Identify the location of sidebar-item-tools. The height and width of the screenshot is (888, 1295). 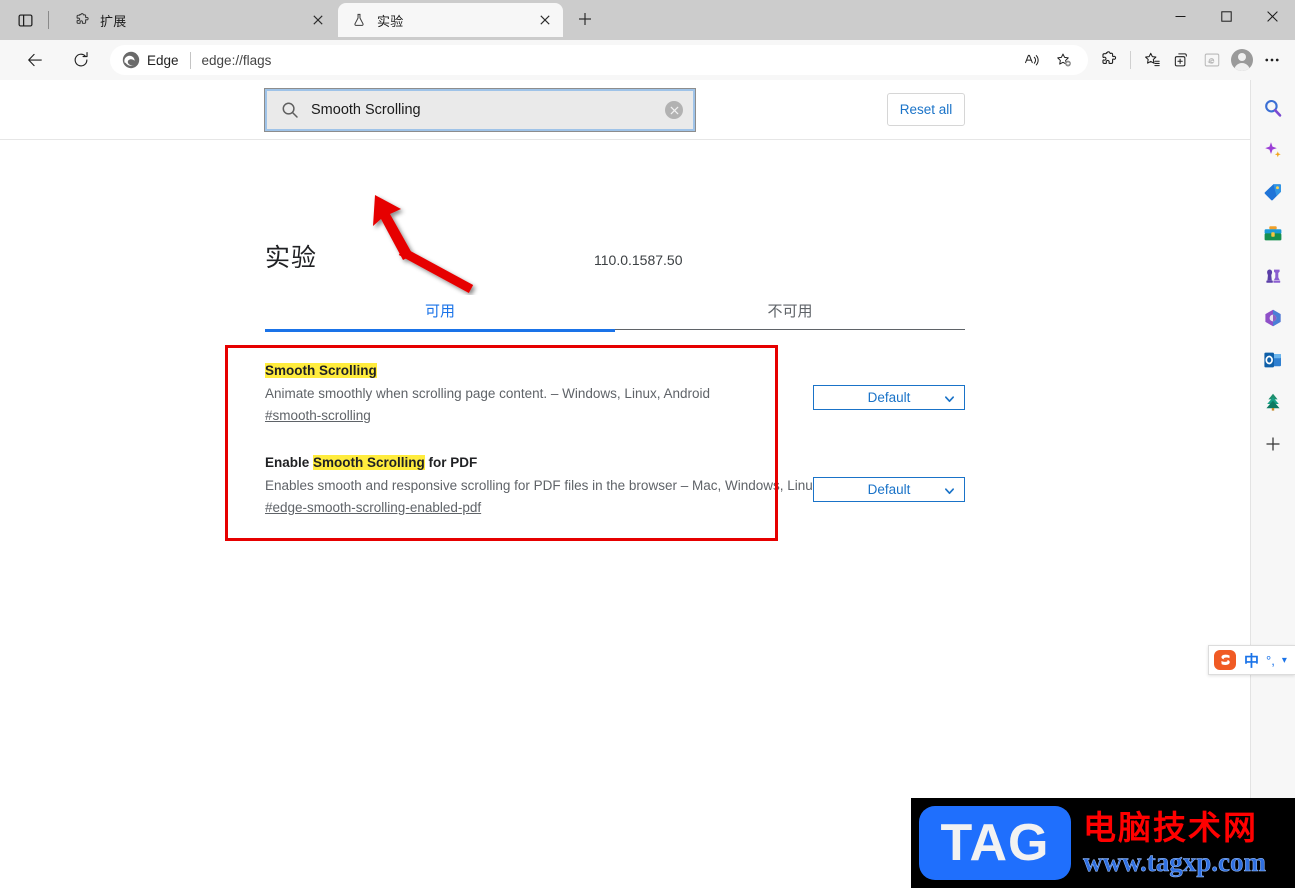
(1273, 234).